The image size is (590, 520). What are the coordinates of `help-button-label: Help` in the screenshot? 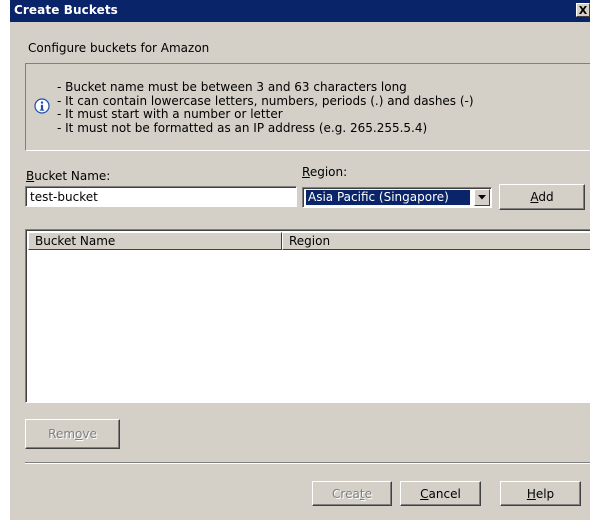 It's located at (540, 494).